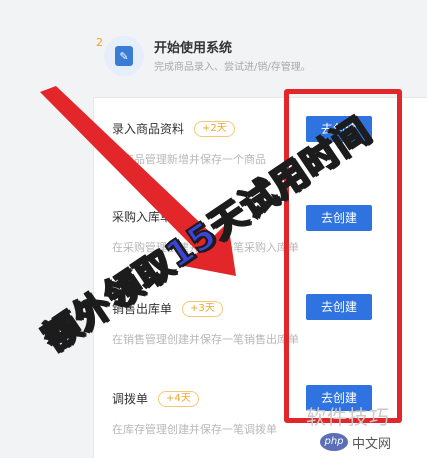 The width and height of the screenshot is (427, 458). I want to click on watermark-sub: 中文网, so click(372, 444).